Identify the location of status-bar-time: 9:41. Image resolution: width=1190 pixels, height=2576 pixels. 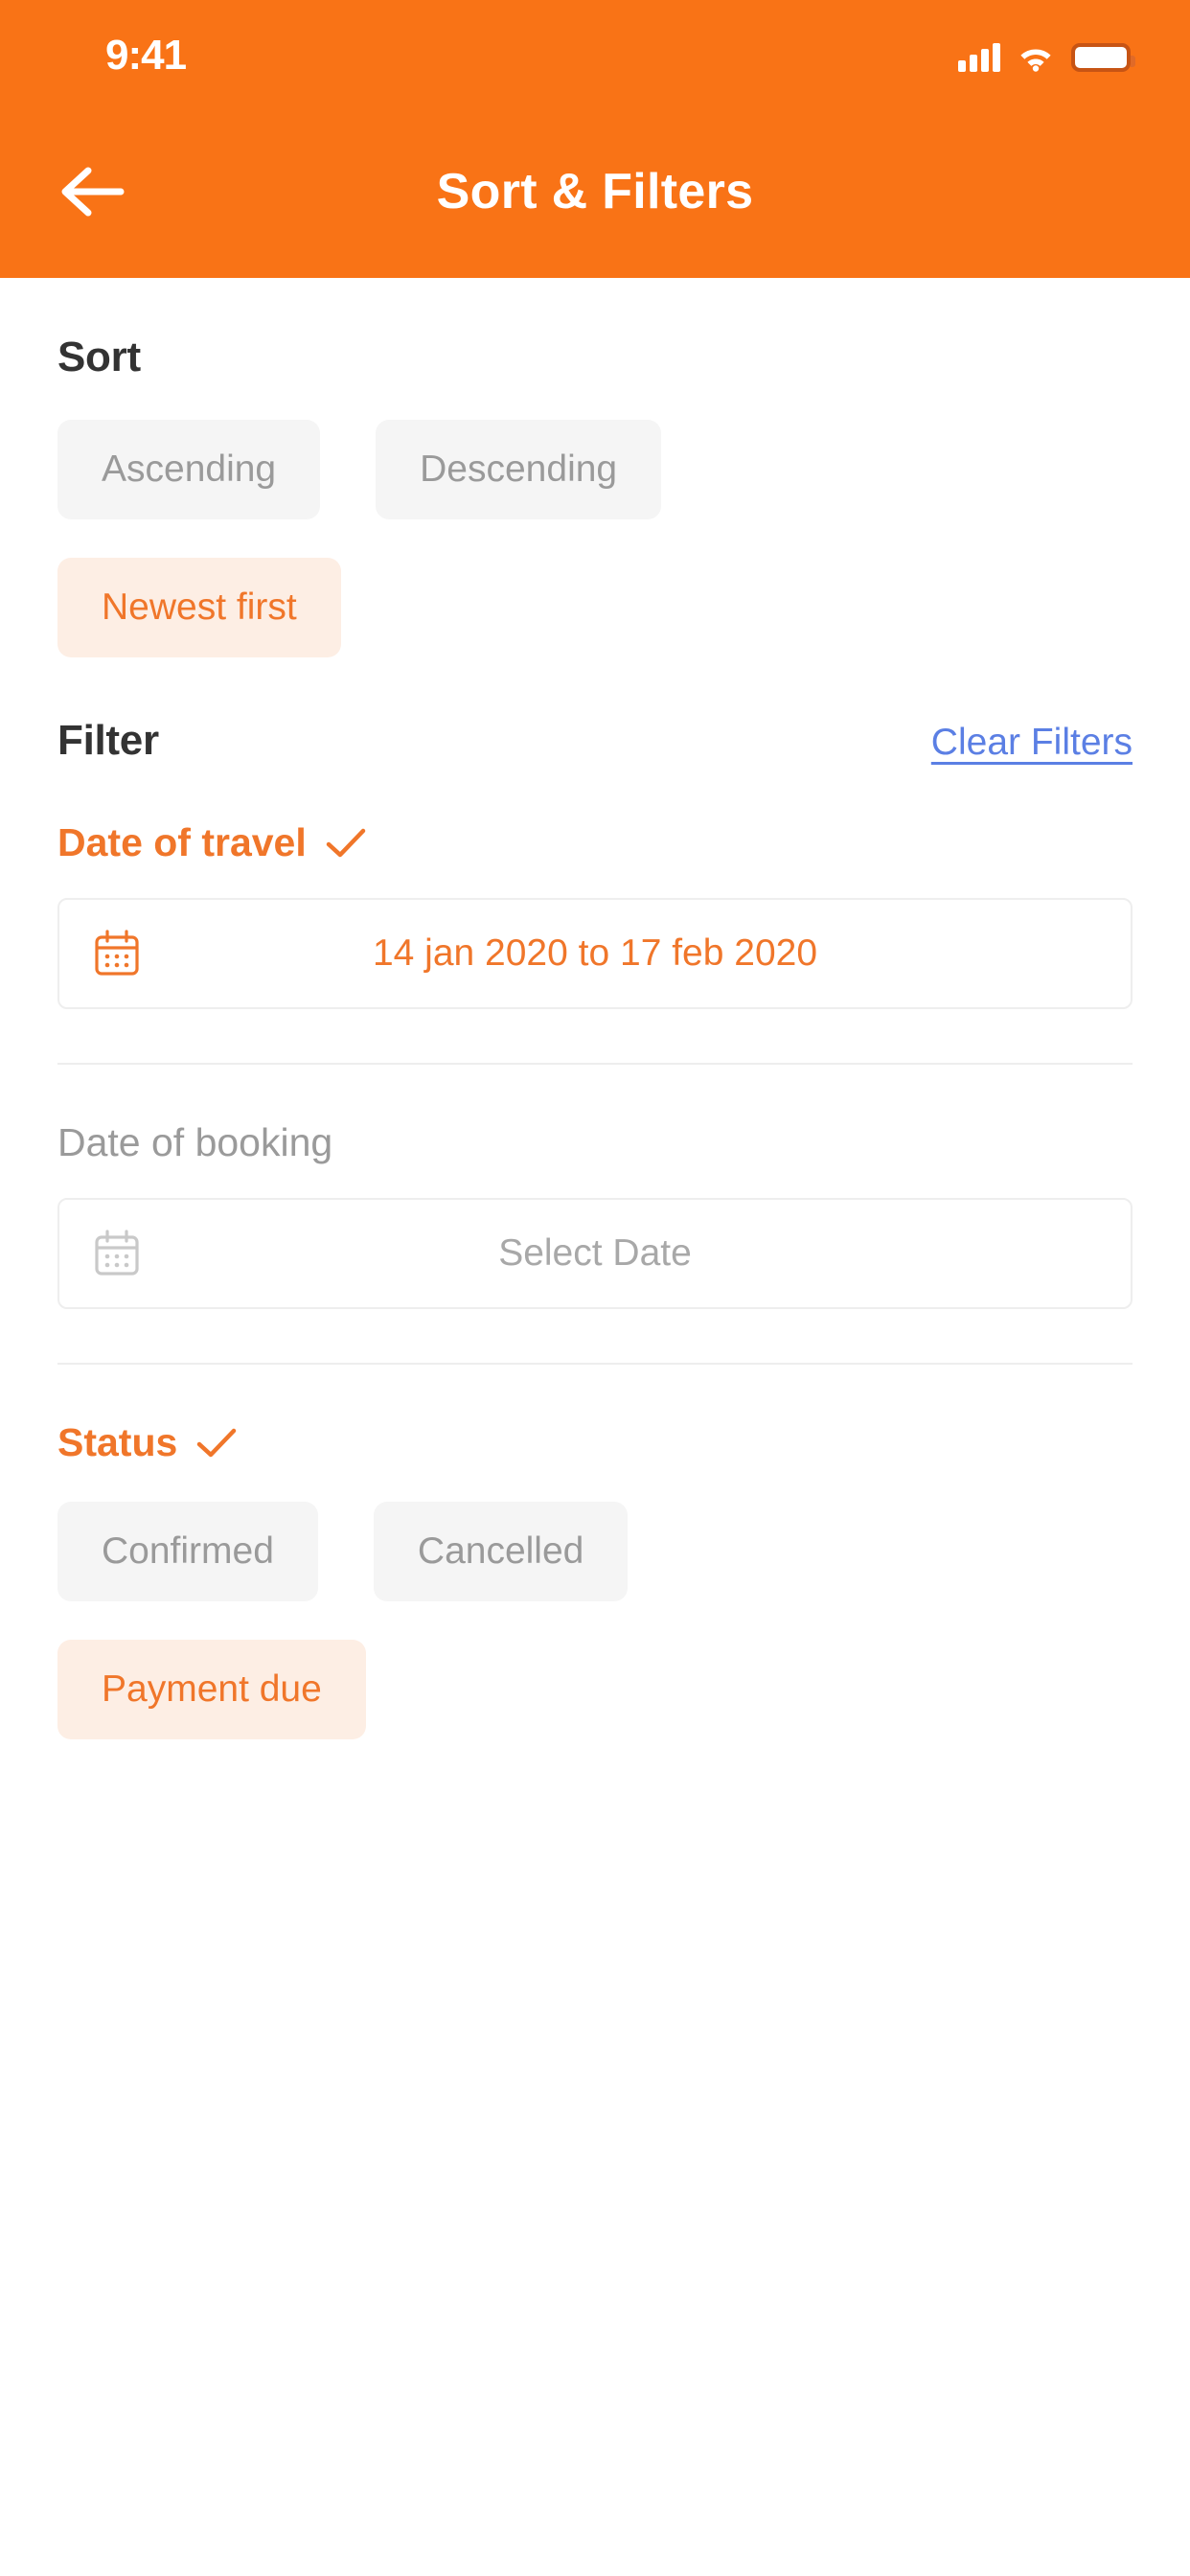
(146, 55).